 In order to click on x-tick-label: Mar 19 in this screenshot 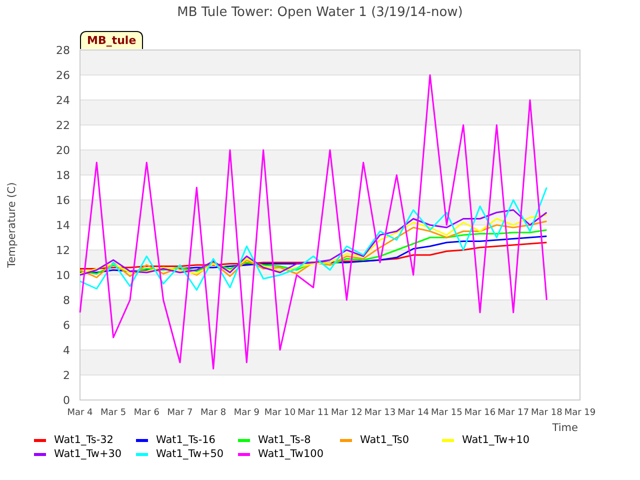, I will do `click(580, 413)`.